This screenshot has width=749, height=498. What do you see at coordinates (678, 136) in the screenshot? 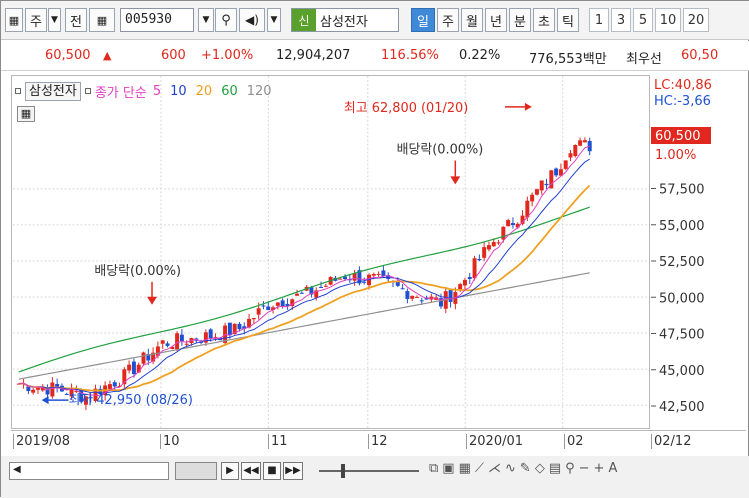
I see `current-price-label: 60,500` at bounding box center [678, 136].